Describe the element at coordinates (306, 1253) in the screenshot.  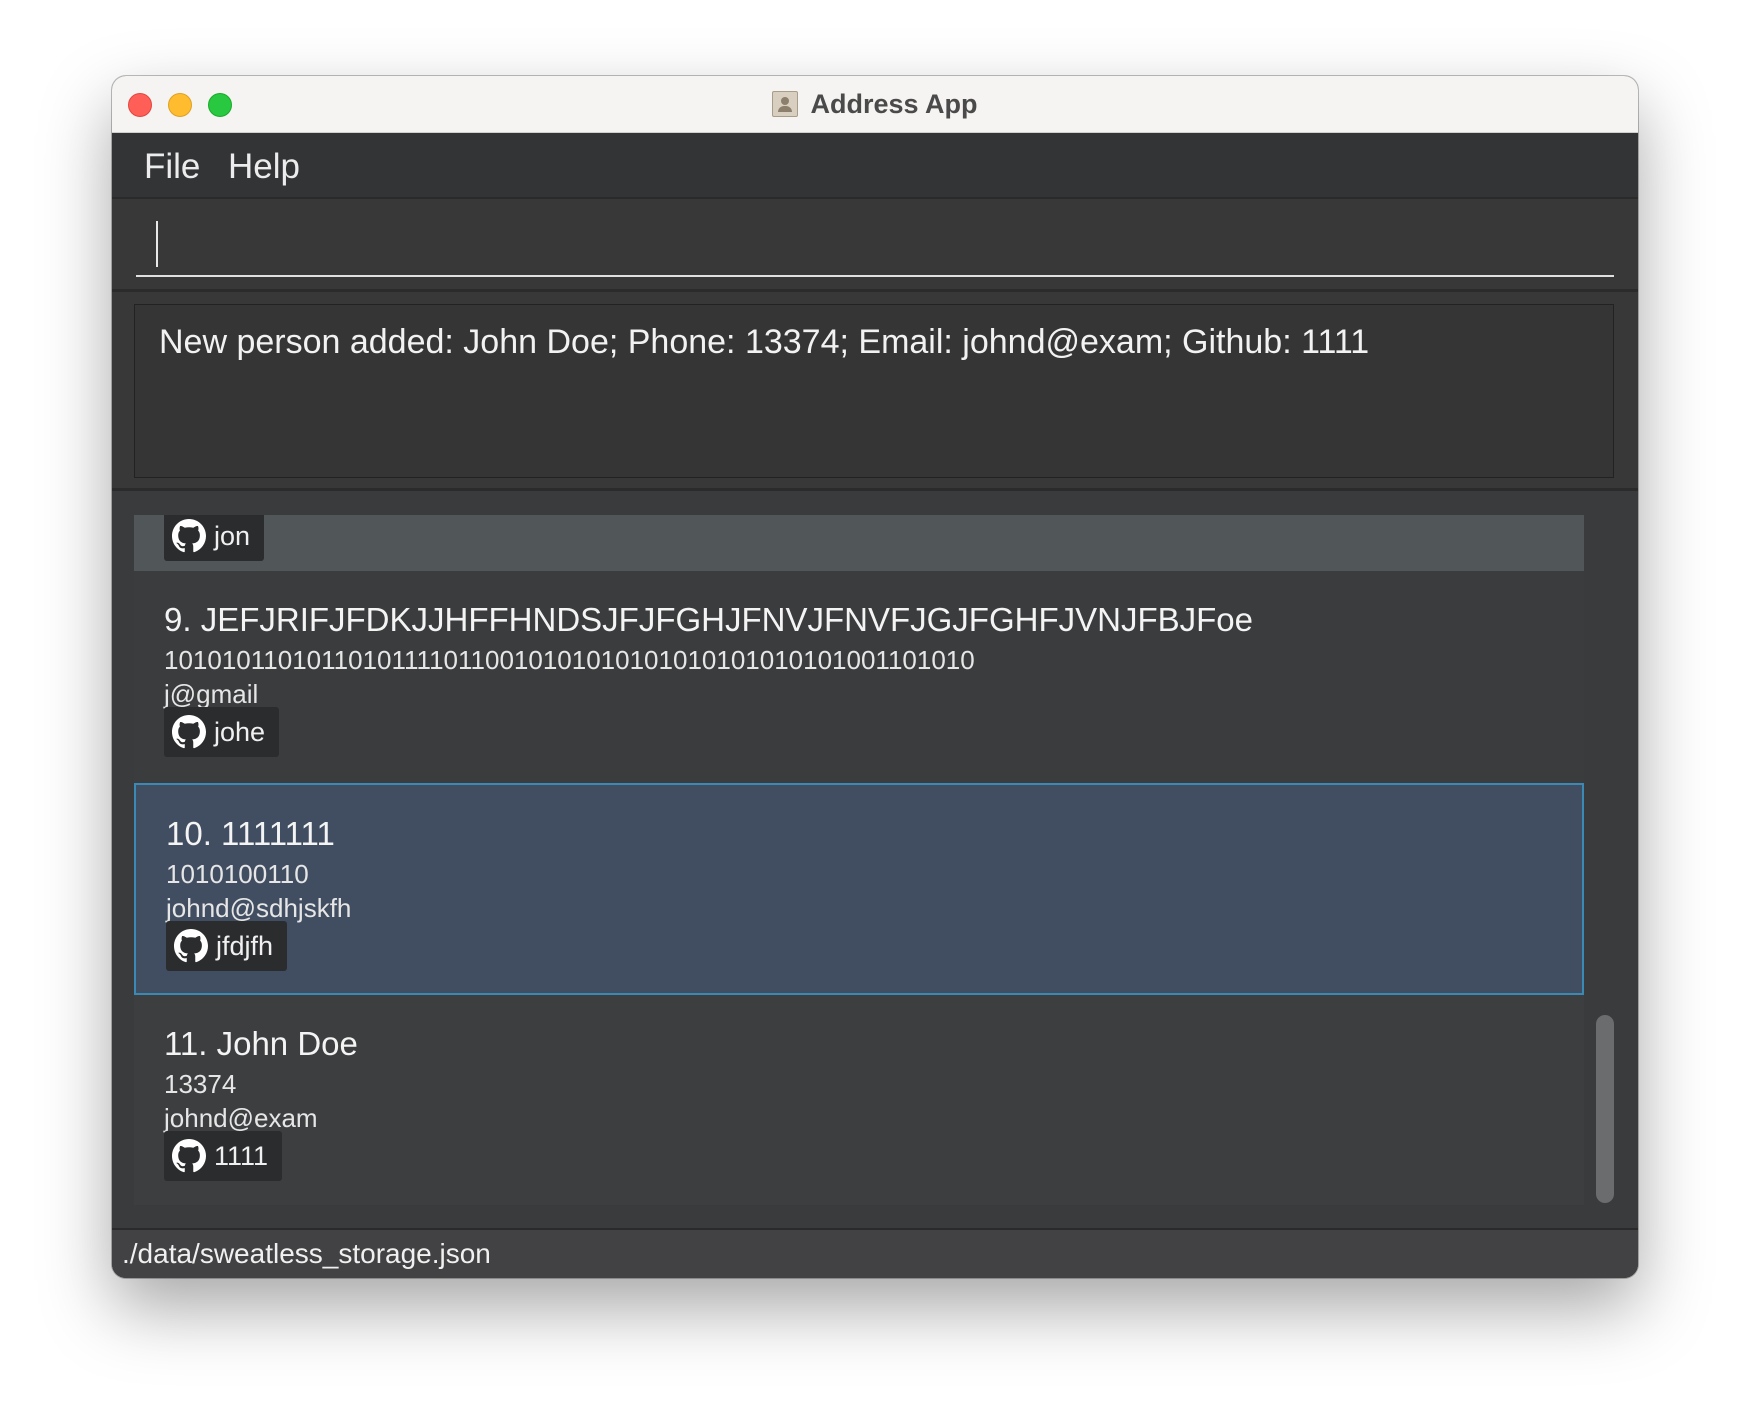
I see `storage-path: ./data/sweatless_storage.json` at that location.